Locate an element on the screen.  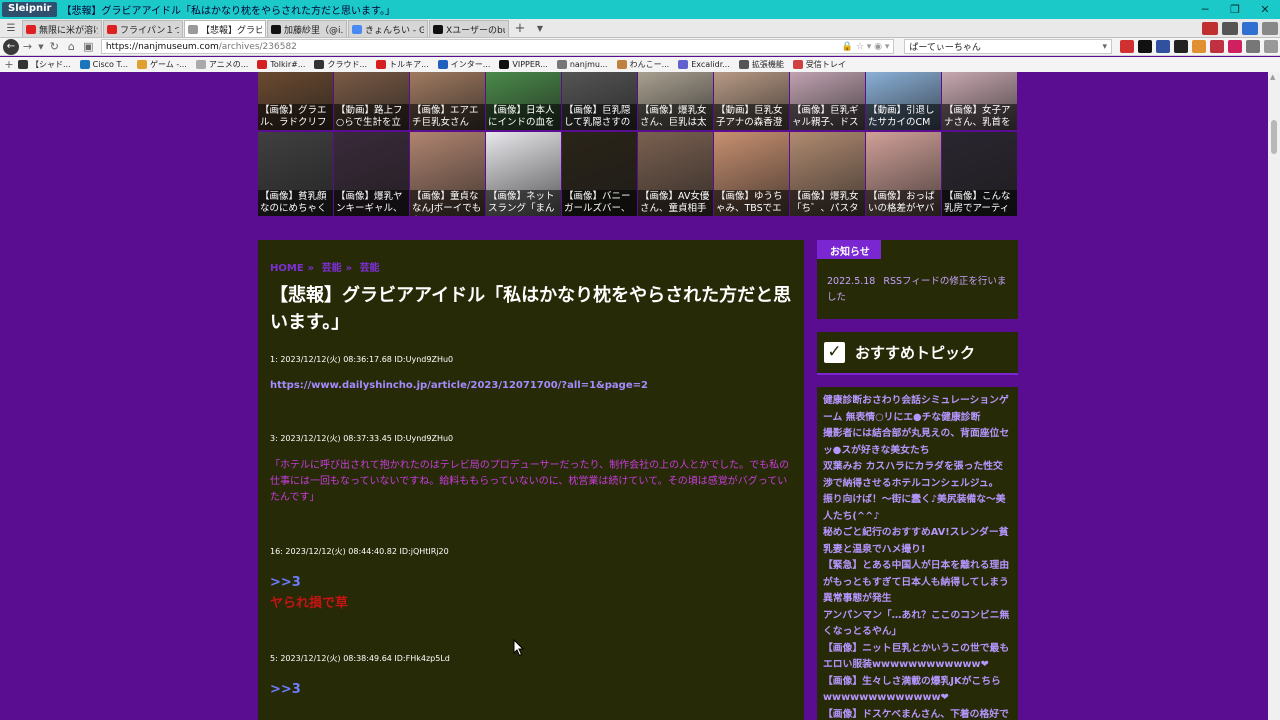
scrollbar-thumb is located at coordinates (1274, 137).